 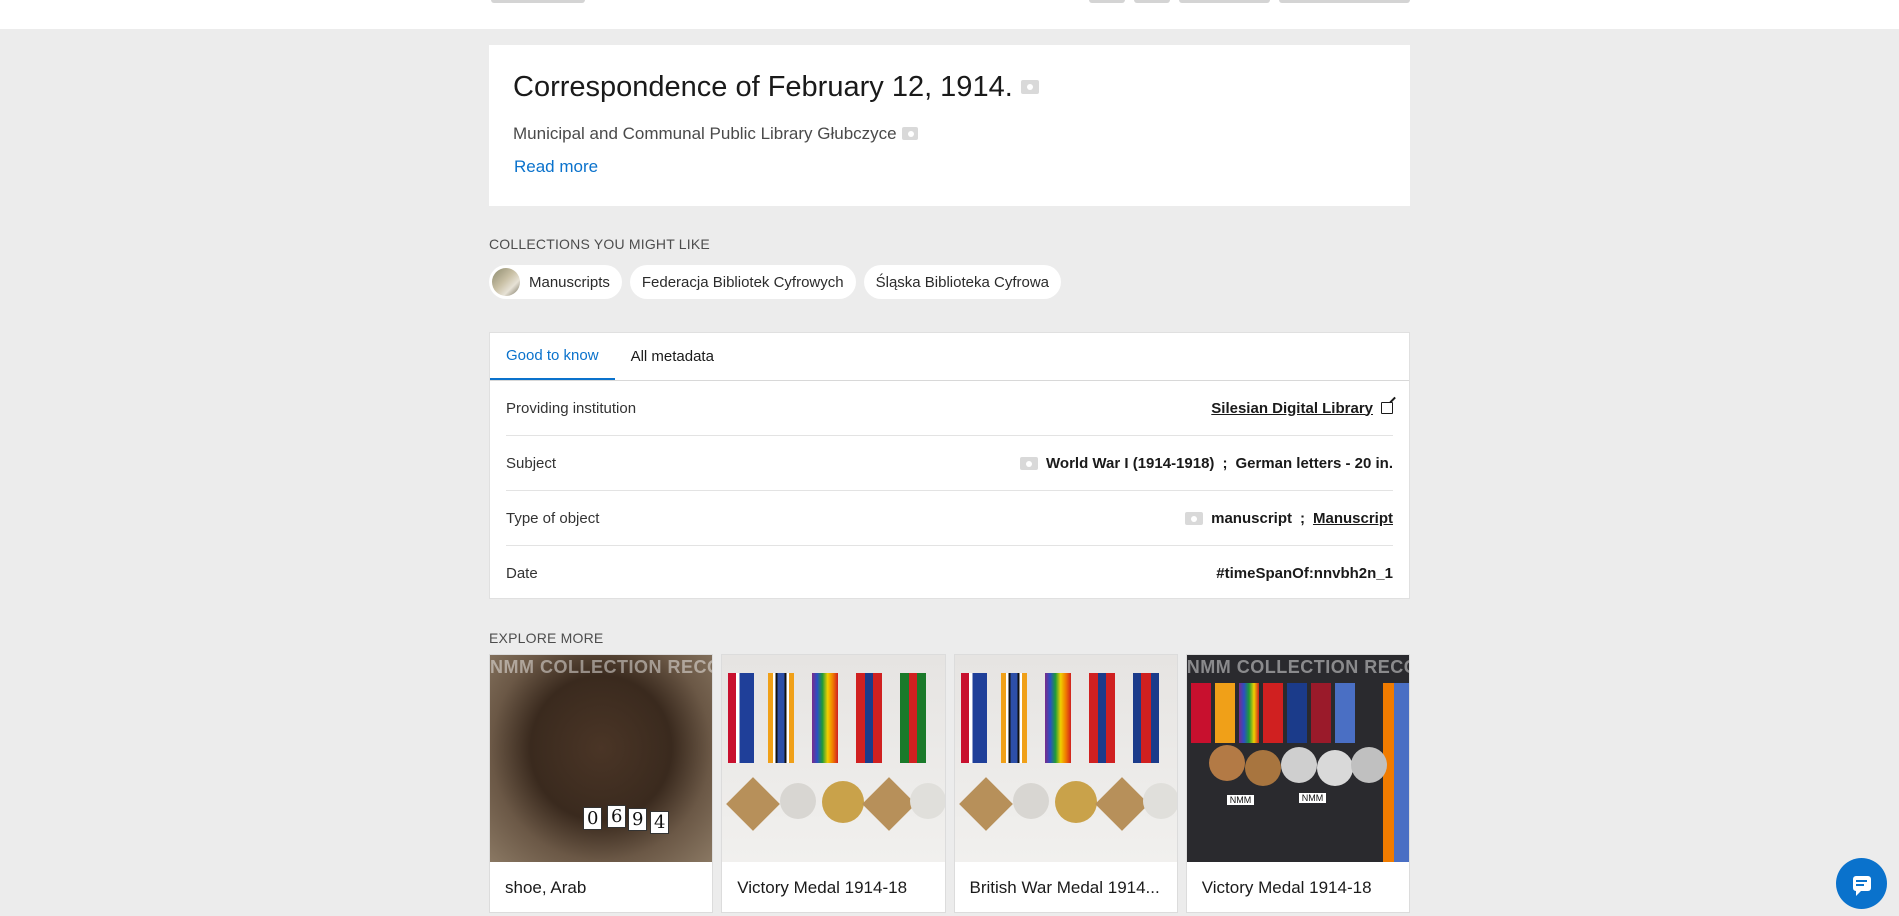 I want to click on card-title: shoe, Arab, so click(x=601, y=887).